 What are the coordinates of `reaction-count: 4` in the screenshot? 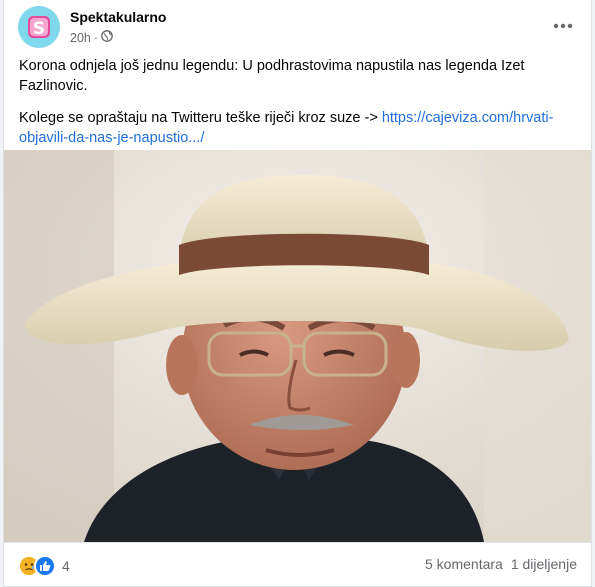 It's located at (66, 566).